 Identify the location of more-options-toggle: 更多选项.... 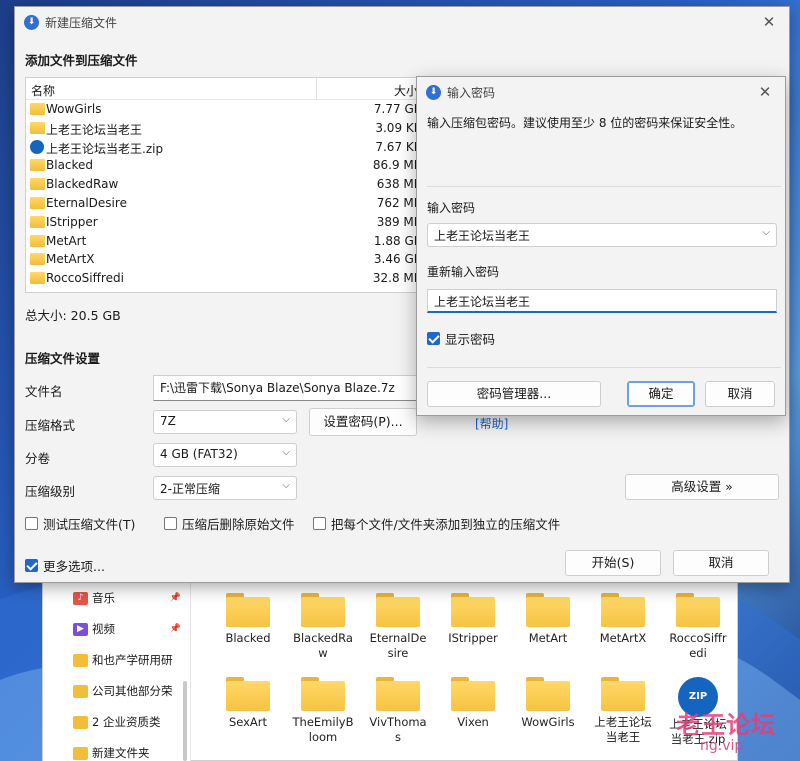
(65, 565).